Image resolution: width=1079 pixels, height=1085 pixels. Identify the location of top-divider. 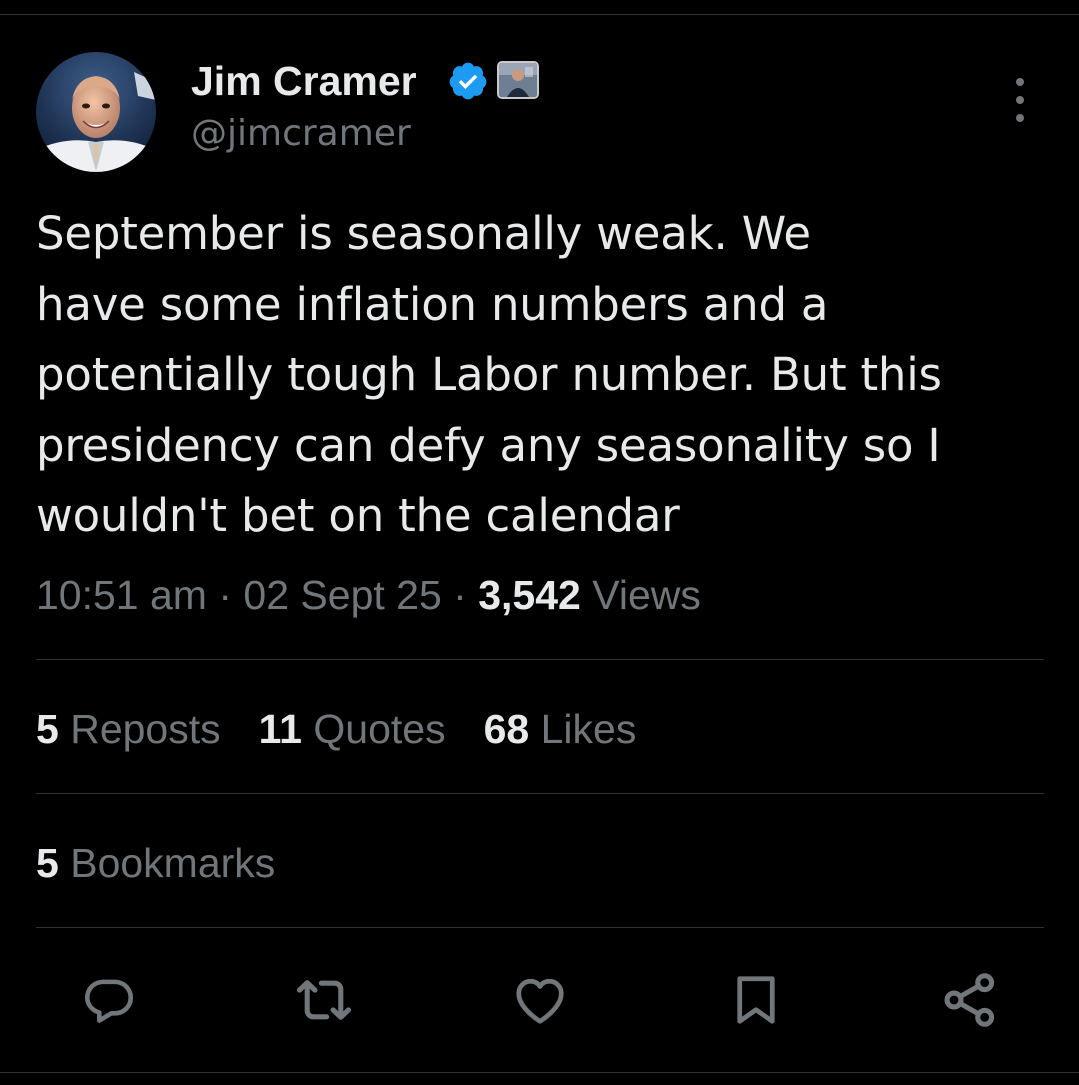
(539, 14).